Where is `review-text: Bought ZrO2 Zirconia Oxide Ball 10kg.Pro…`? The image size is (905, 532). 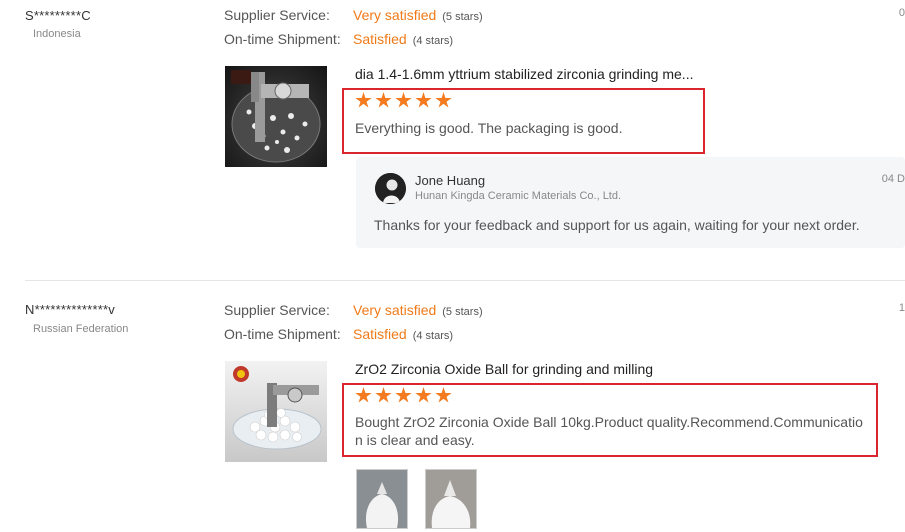
review-text: Bought ZrO2 Zirconia Oxide Ball 10kg.Pro… is located at coordinates (609, 431).